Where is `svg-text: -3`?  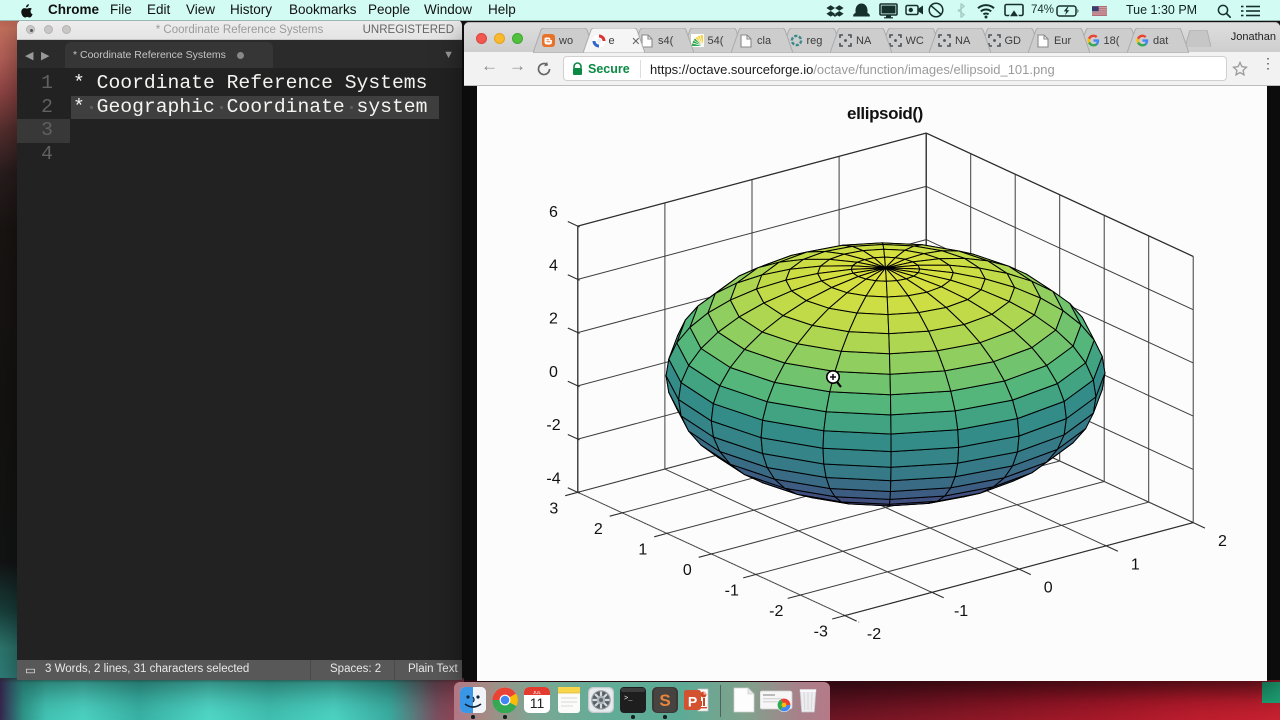 svg-text: -3 is located at coordinates (821, 632).